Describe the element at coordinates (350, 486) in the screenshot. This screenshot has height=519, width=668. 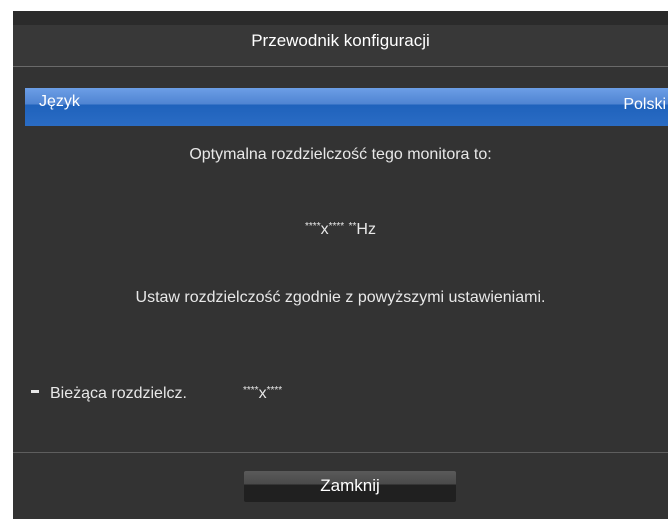
I see `close-button: Zamknij` at that location.